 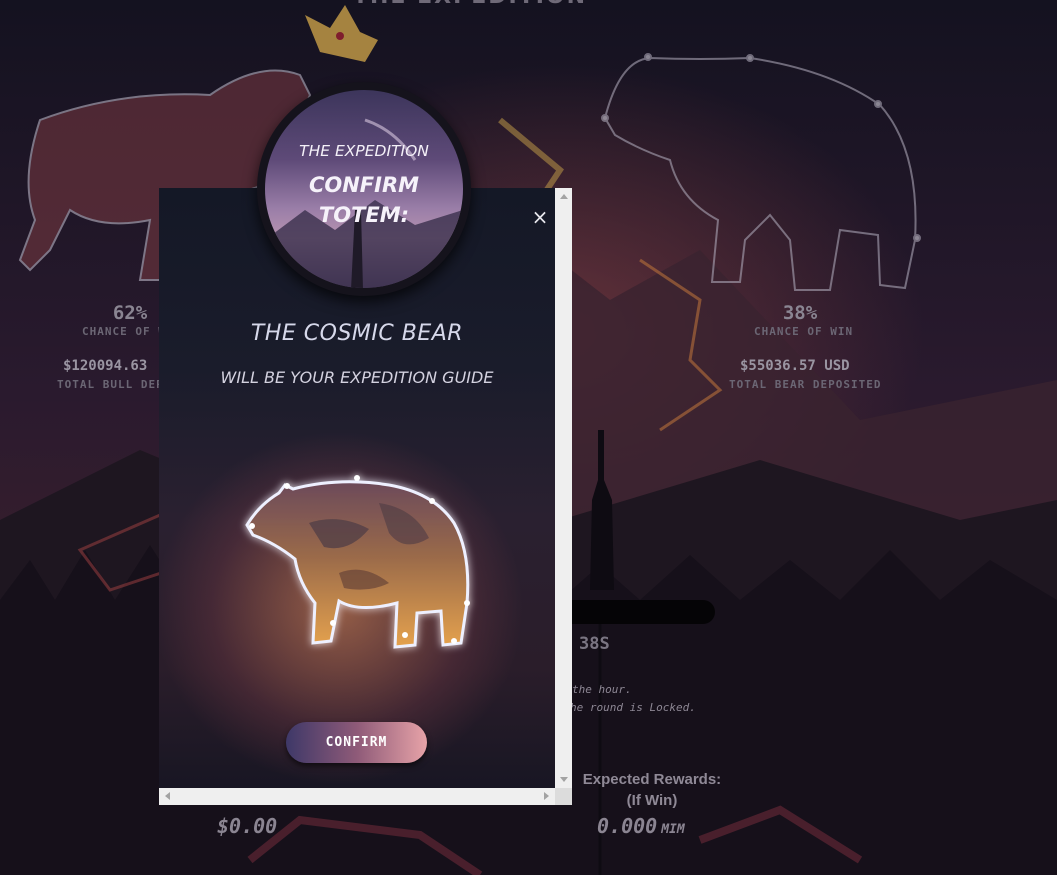 I want to click on round-note-line-2: he round is Locked., so click(x=633, y=707).